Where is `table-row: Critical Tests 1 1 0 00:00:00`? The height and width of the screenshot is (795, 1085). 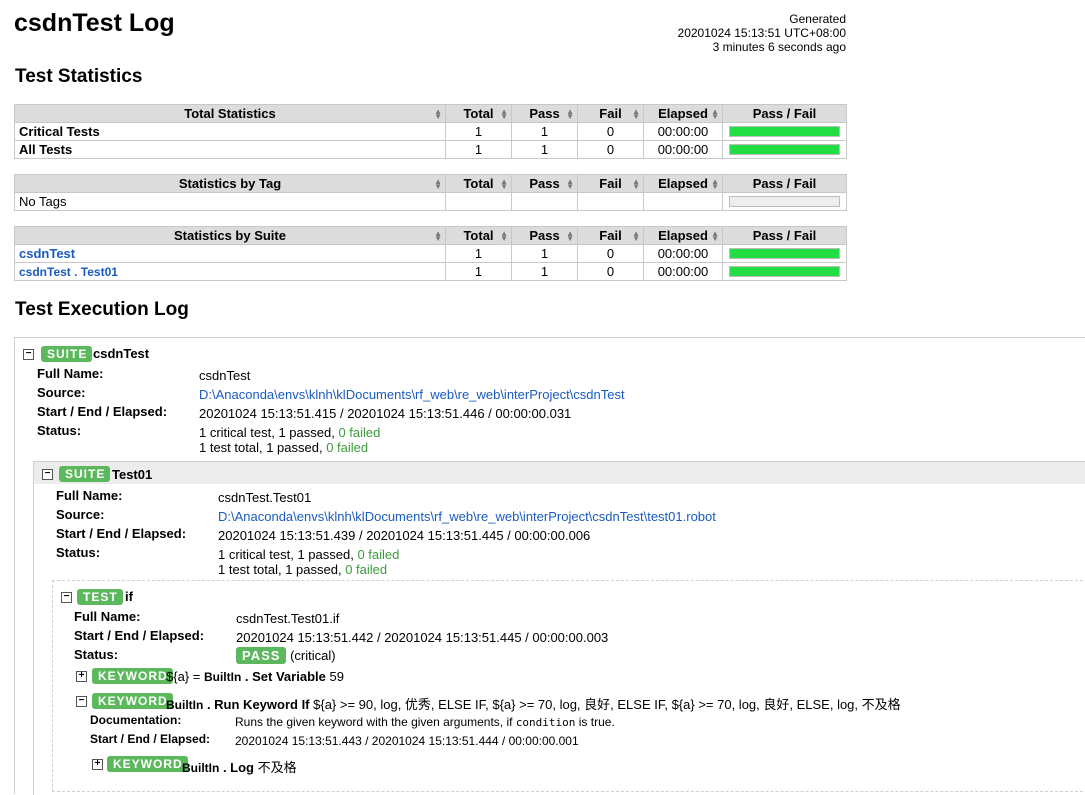 table-row: Critical Tests 1 1 0 00:00:00 is located at coordinates (430, 131).